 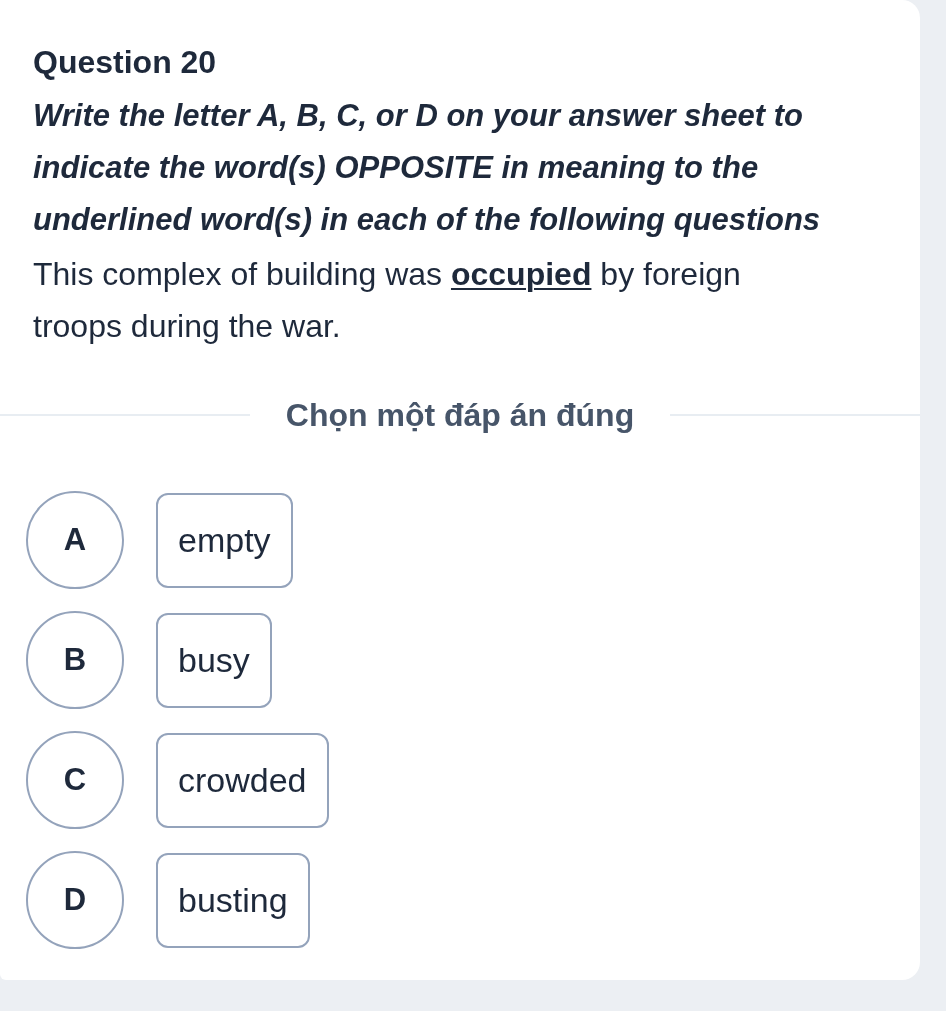 I want to click on answer-option: empty, so click(x=224, y=540).